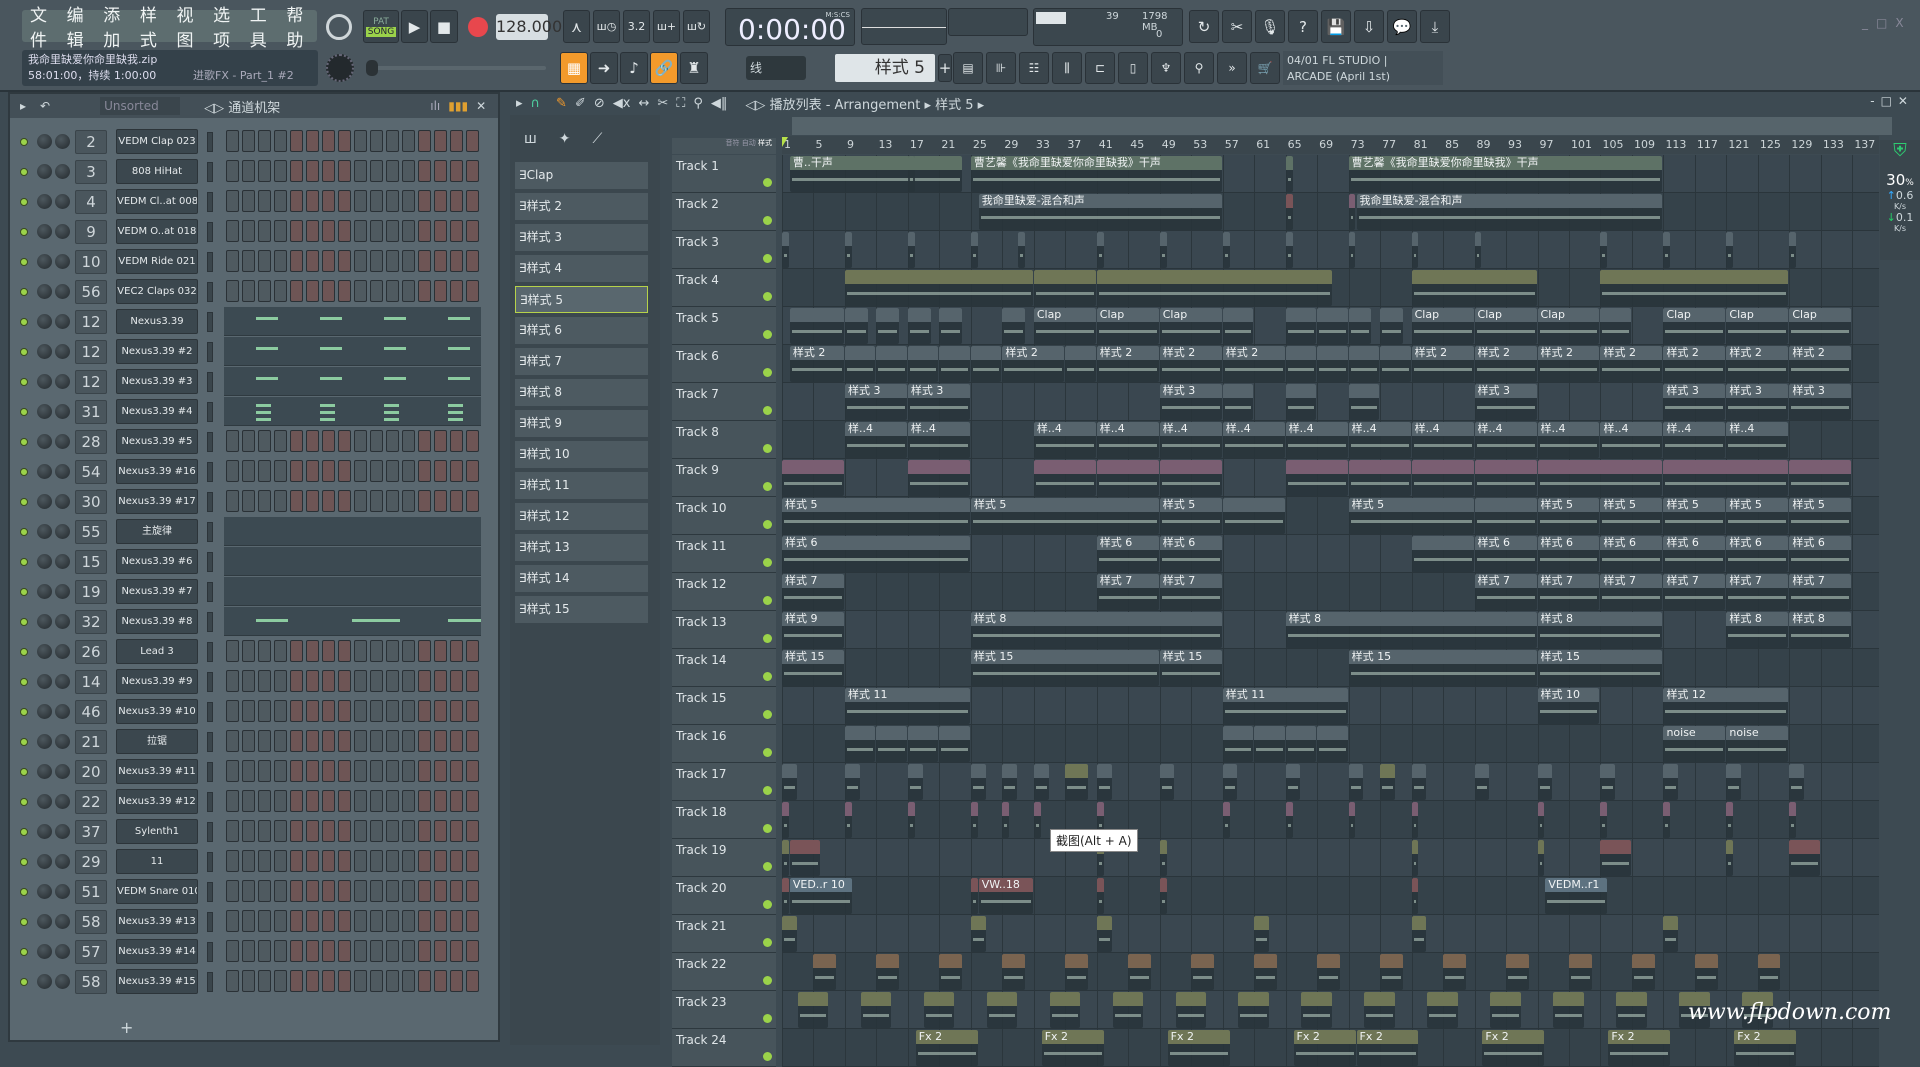 Image resolution: width=1920 pixels, height=1067 pixels. What do you see at coordinates (724, 478) in the screenshot?
I see `track-header: Track 9` at bounding box center [724, 478].